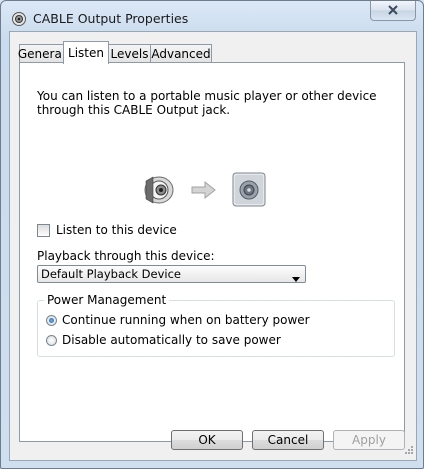  I want to click on arrow-right-icon, so click(203, 190).